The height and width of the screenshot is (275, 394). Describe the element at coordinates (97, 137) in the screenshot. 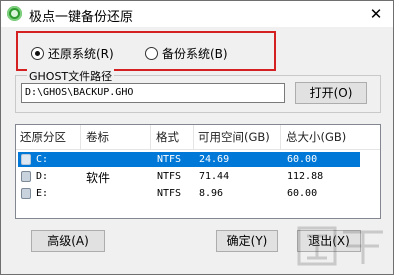

I see `column-header-volume-label: 卷标` at that location.